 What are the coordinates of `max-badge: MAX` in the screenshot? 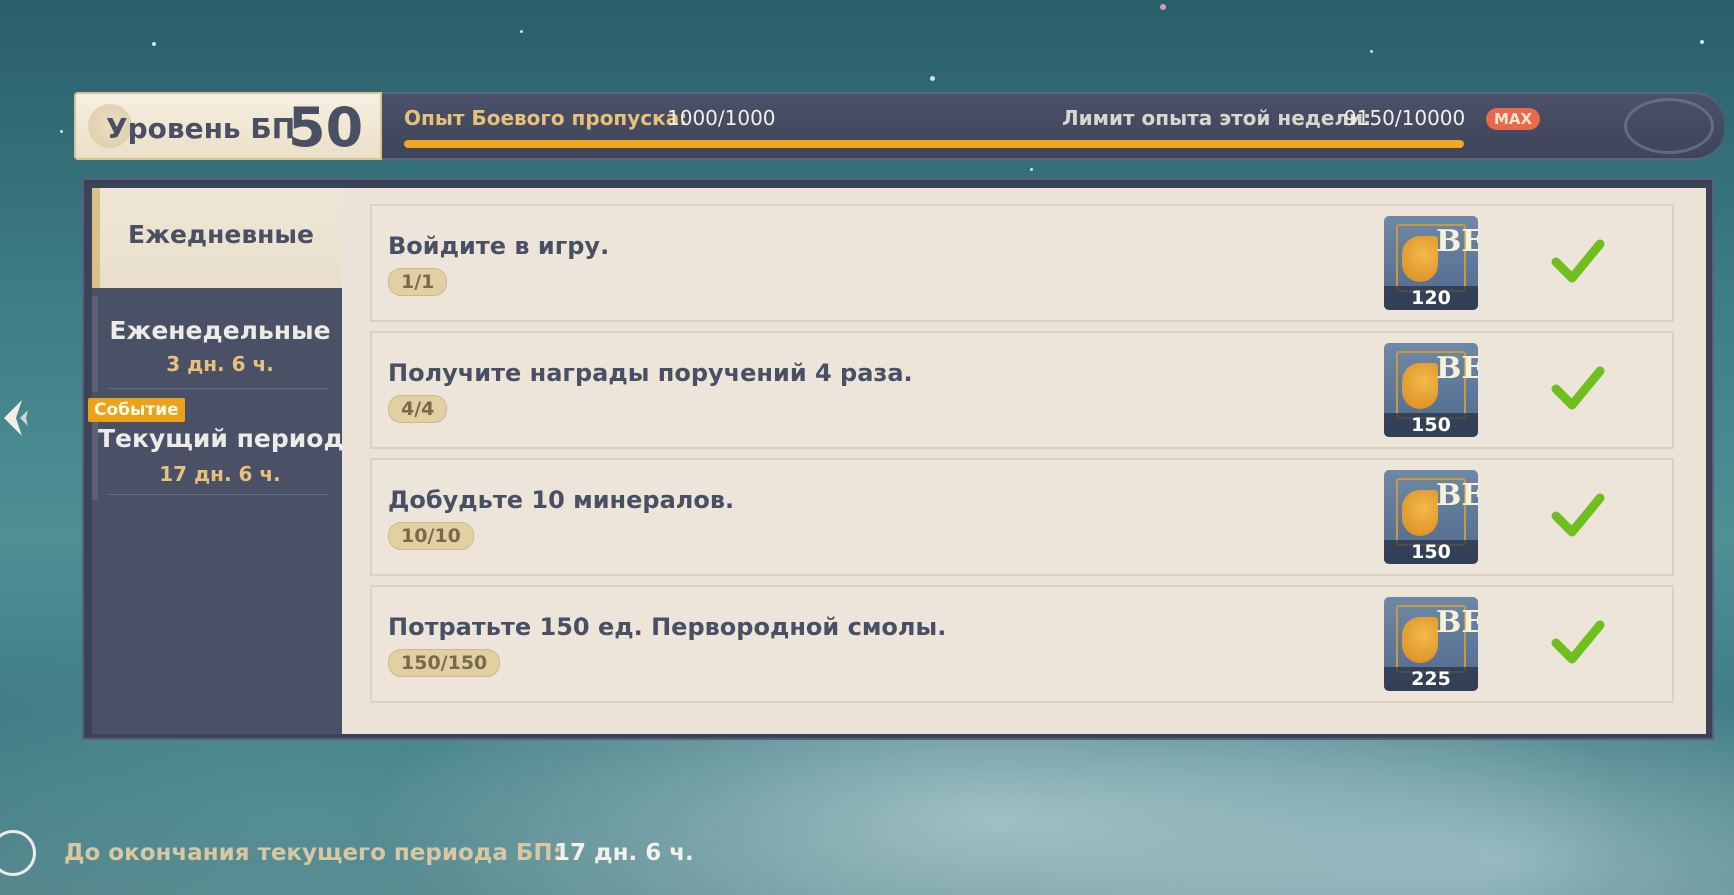 It's located at (1513, 119).